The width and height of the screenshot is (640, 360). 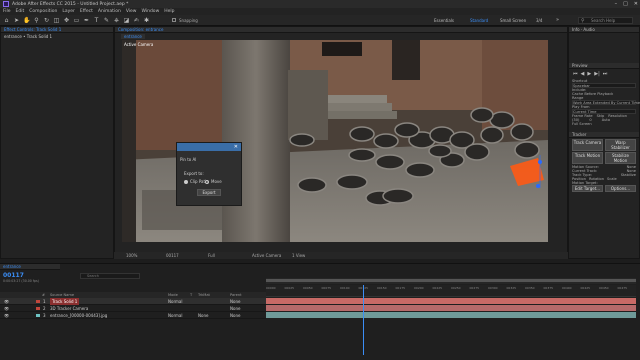 What do you see at coordinates (151, 11) in the screenshot?
I see `menu-window: Window` at bounding box center [151, 11].